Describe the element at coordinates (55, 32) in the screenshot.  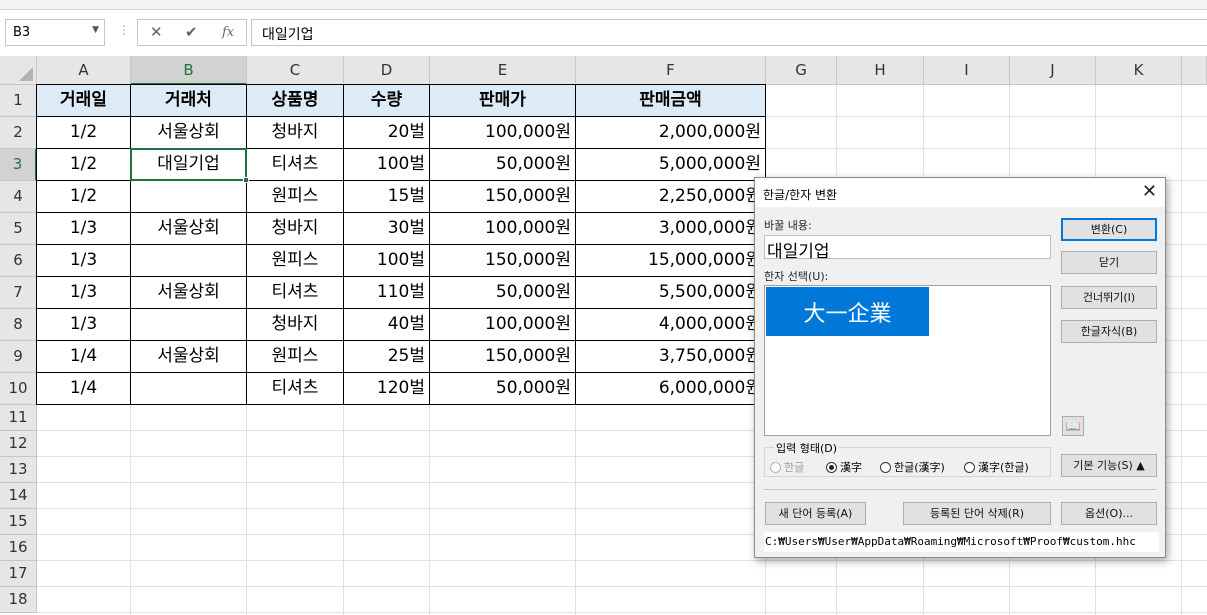
I see `name-box: B3 ▼` at that location.